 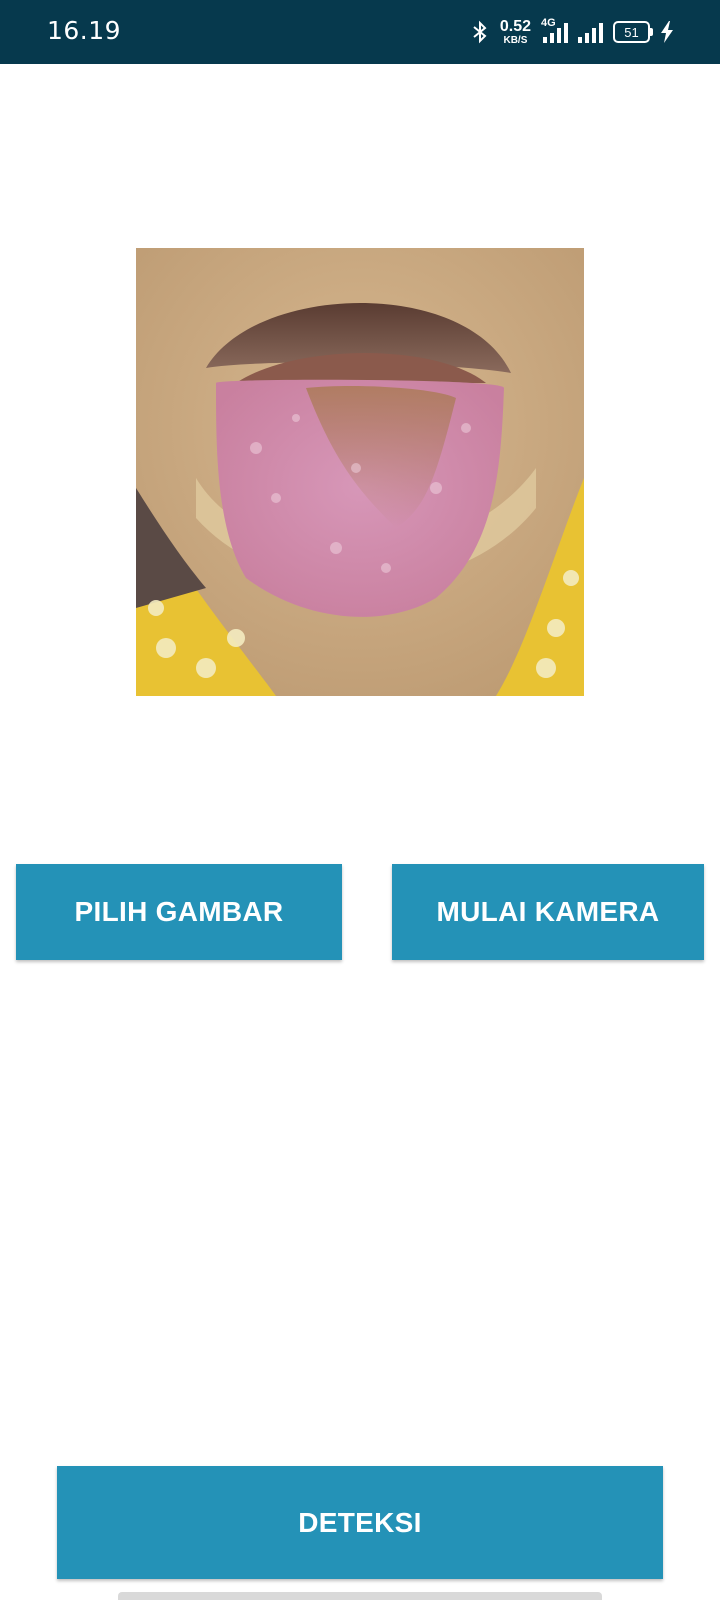 I want to click on status-bar: 16.19 0.52 KB/S 4G 51, so click(x=360, y=32).